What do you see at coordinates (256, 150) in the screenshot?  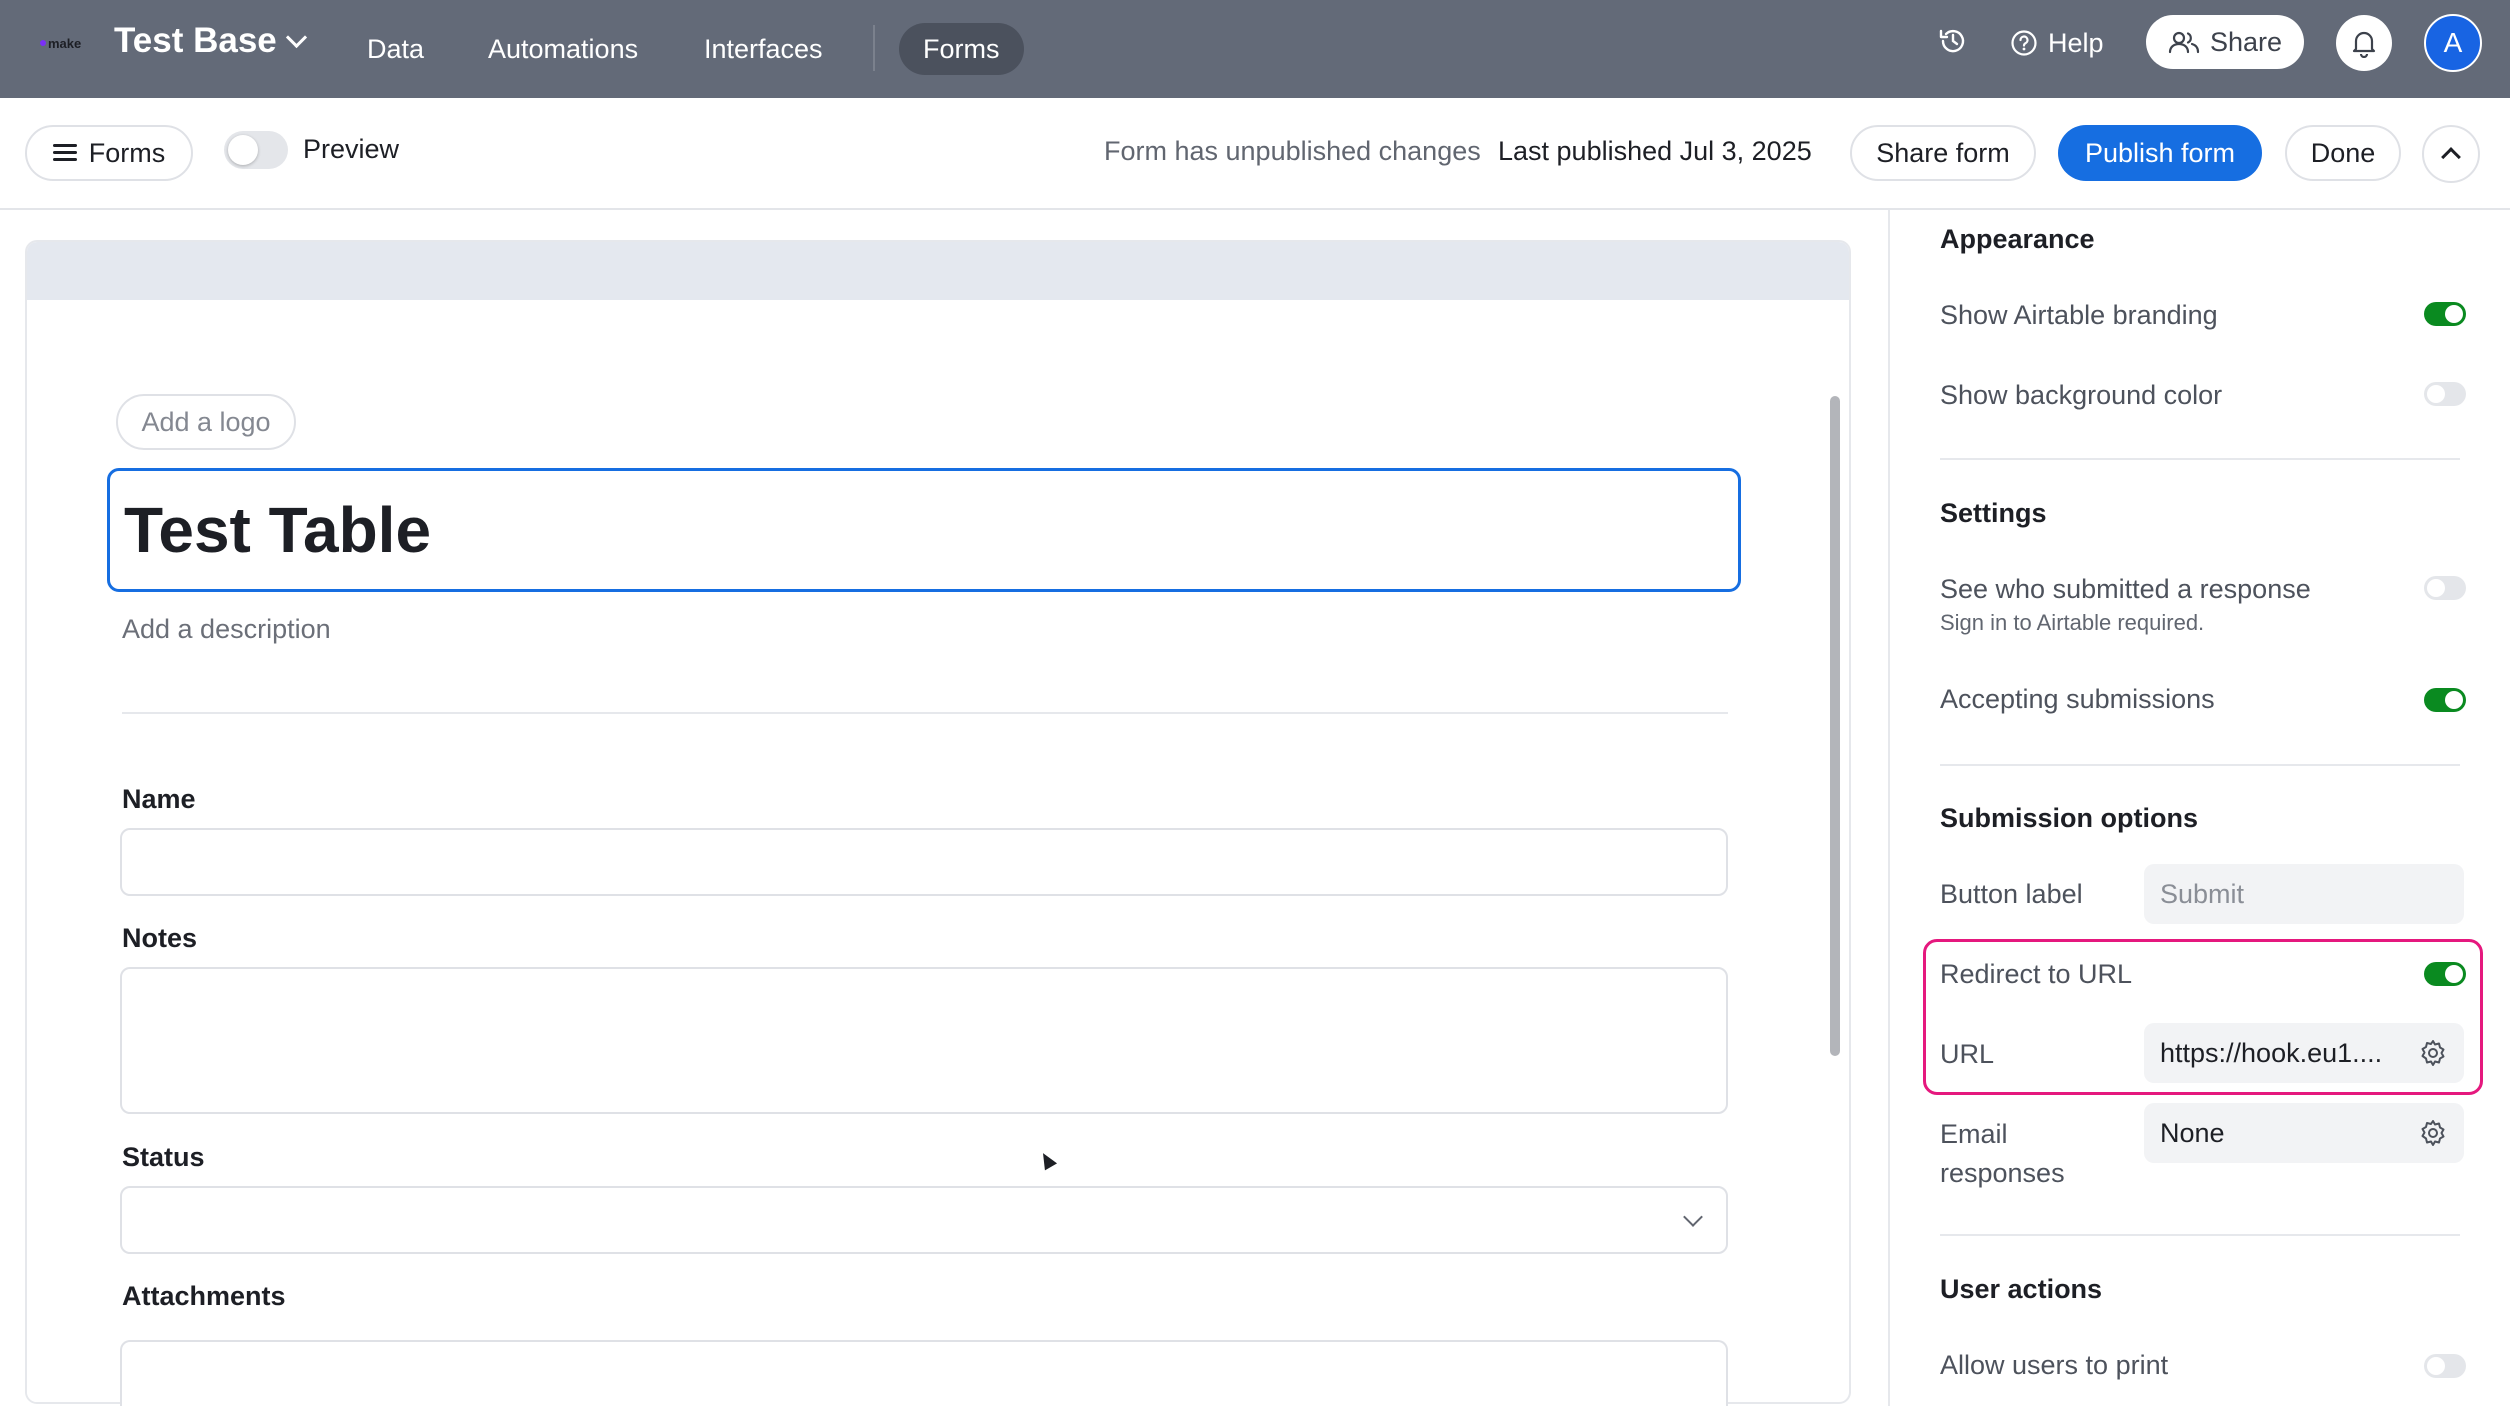 I see `preview-toggle` at bounding box center [256, 150].